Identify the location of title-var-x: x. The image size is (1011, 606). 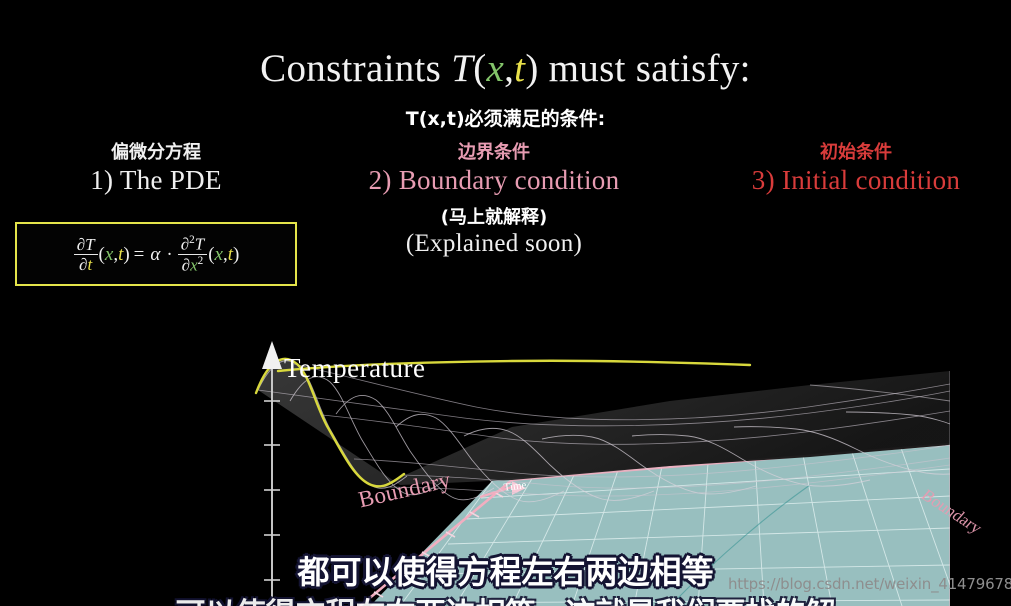
(495, 68).